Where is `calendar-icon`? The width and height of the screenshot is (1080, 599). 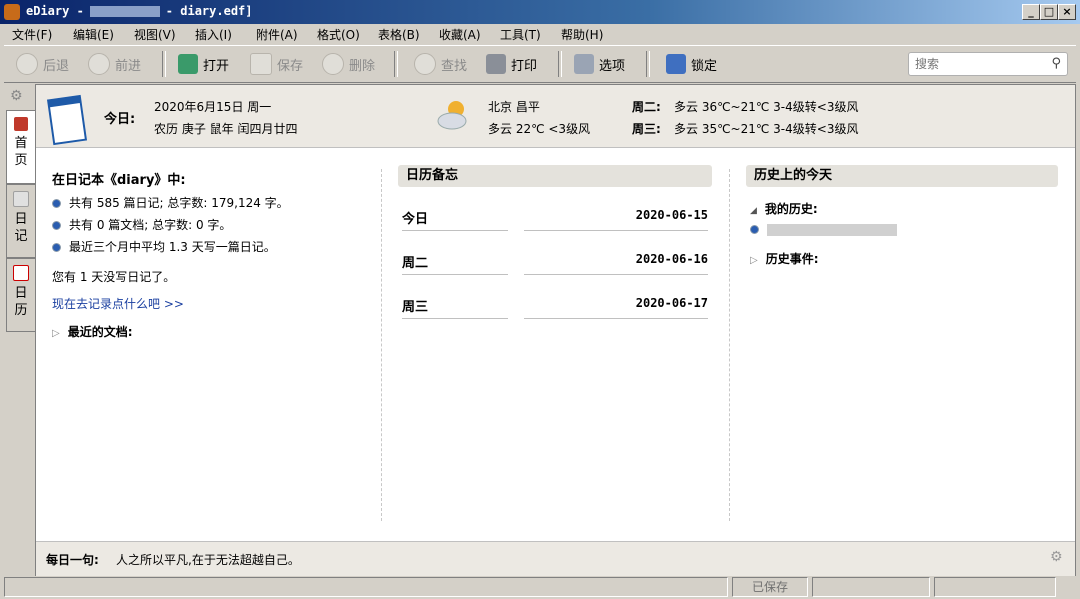 calendar-icon is located at coordinates (67, 120).